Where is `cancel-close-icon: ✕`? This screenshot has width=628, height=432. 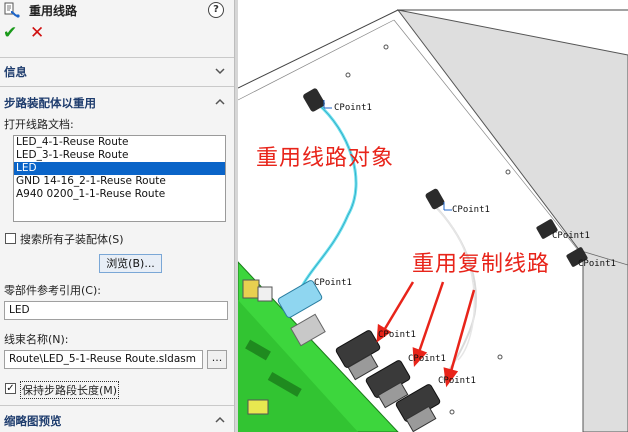 cancel-close-icon: ✕ is located at coordinates (37, 33).